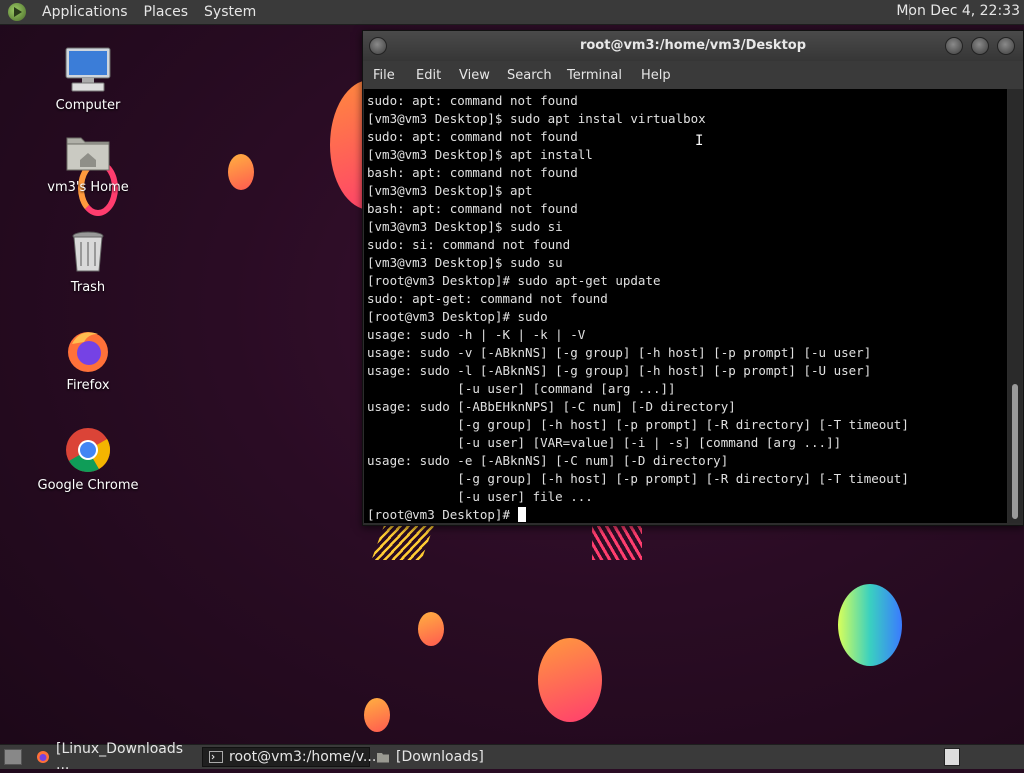  I want to click on scrollbar-thumb, so click(1015, 451).